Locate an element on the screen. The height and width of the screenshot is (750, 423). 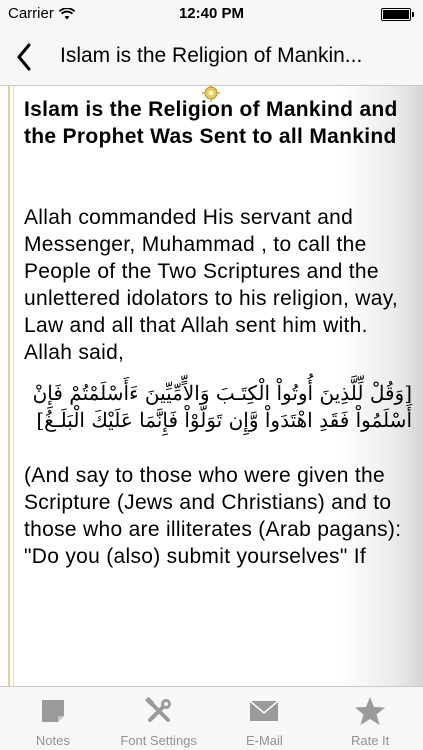
star-icon is located at coordinates (370, 711).